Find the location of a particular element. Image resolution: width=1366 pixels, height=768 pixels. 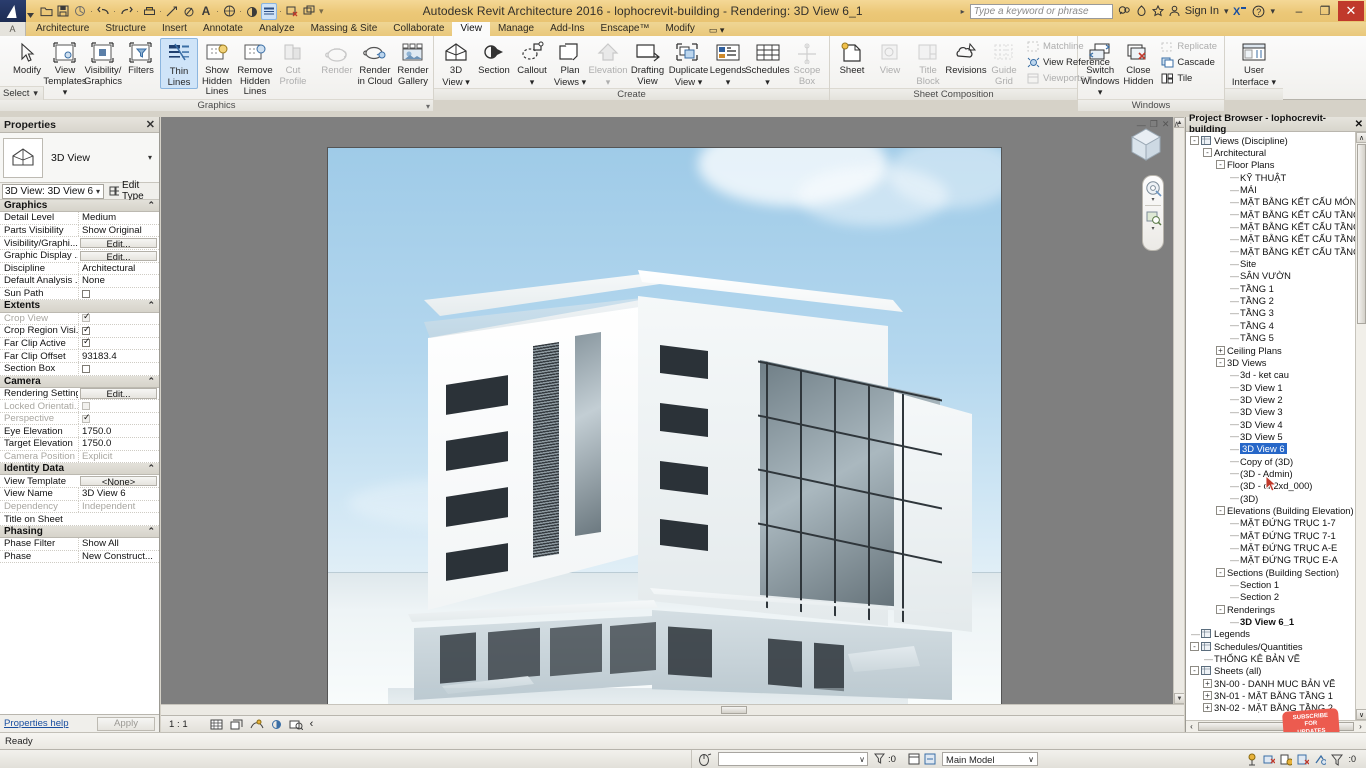

properties-close-icon: ✕ is located at coordinates (150, 124).